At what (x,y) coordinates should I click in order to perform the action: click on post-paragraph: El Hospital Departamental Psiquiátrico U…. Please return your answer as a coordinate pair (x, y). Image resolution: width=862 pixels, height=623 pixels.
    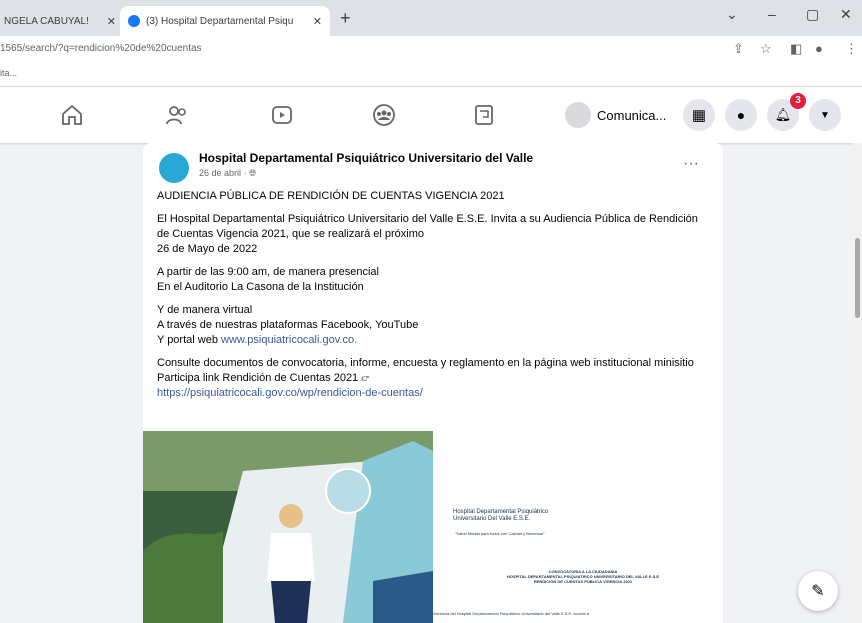
    Looking at the image, I should click on (434, 234).